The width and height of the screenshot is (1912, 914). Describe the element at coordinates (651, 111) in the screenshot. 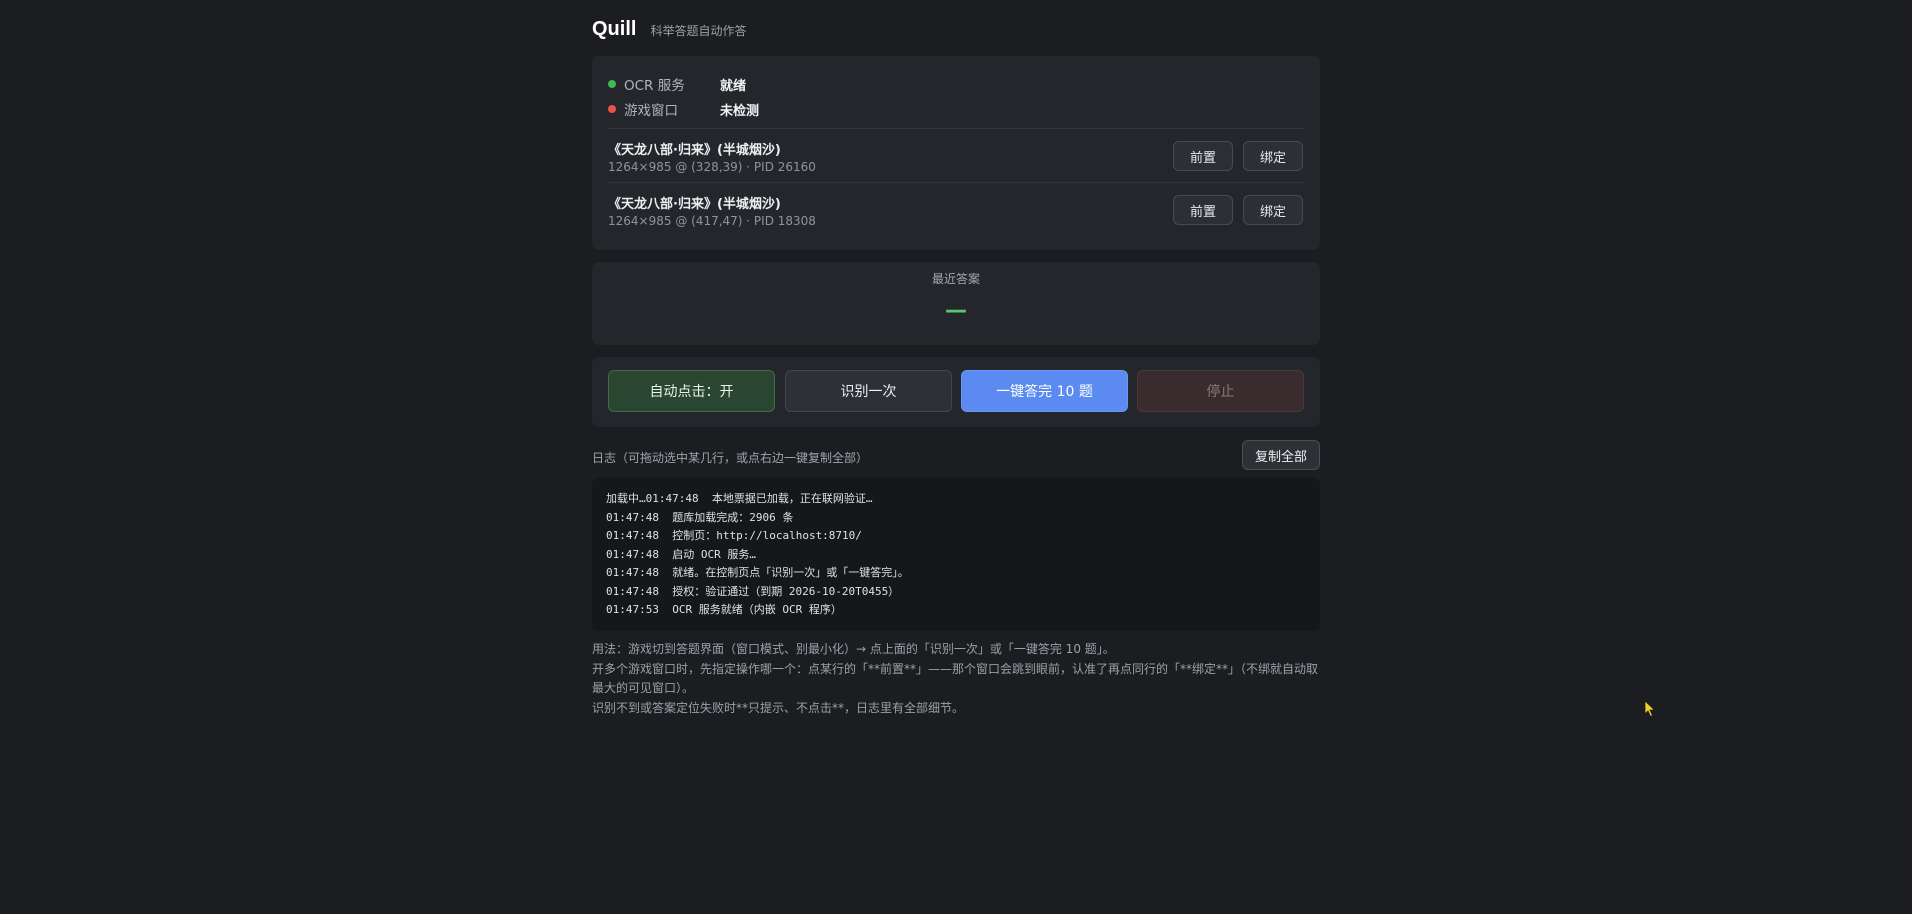

I see `game-status-label: 游戏窗口` at that location.